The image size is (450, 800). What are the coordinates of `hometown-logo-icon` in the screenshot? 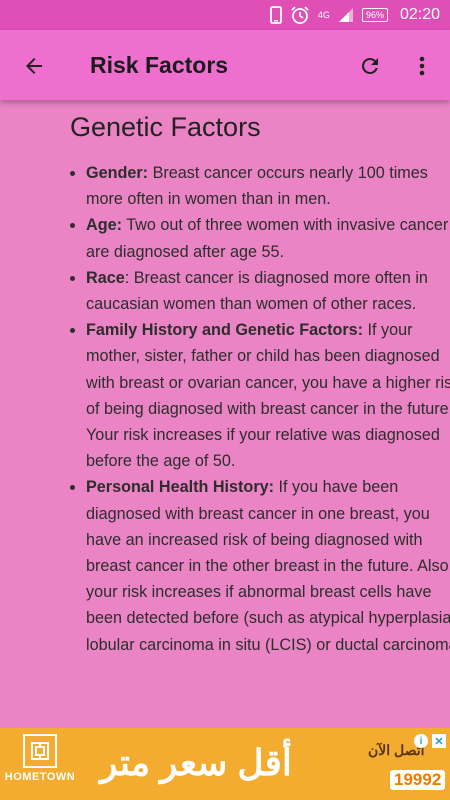 It's located at (40, 751).